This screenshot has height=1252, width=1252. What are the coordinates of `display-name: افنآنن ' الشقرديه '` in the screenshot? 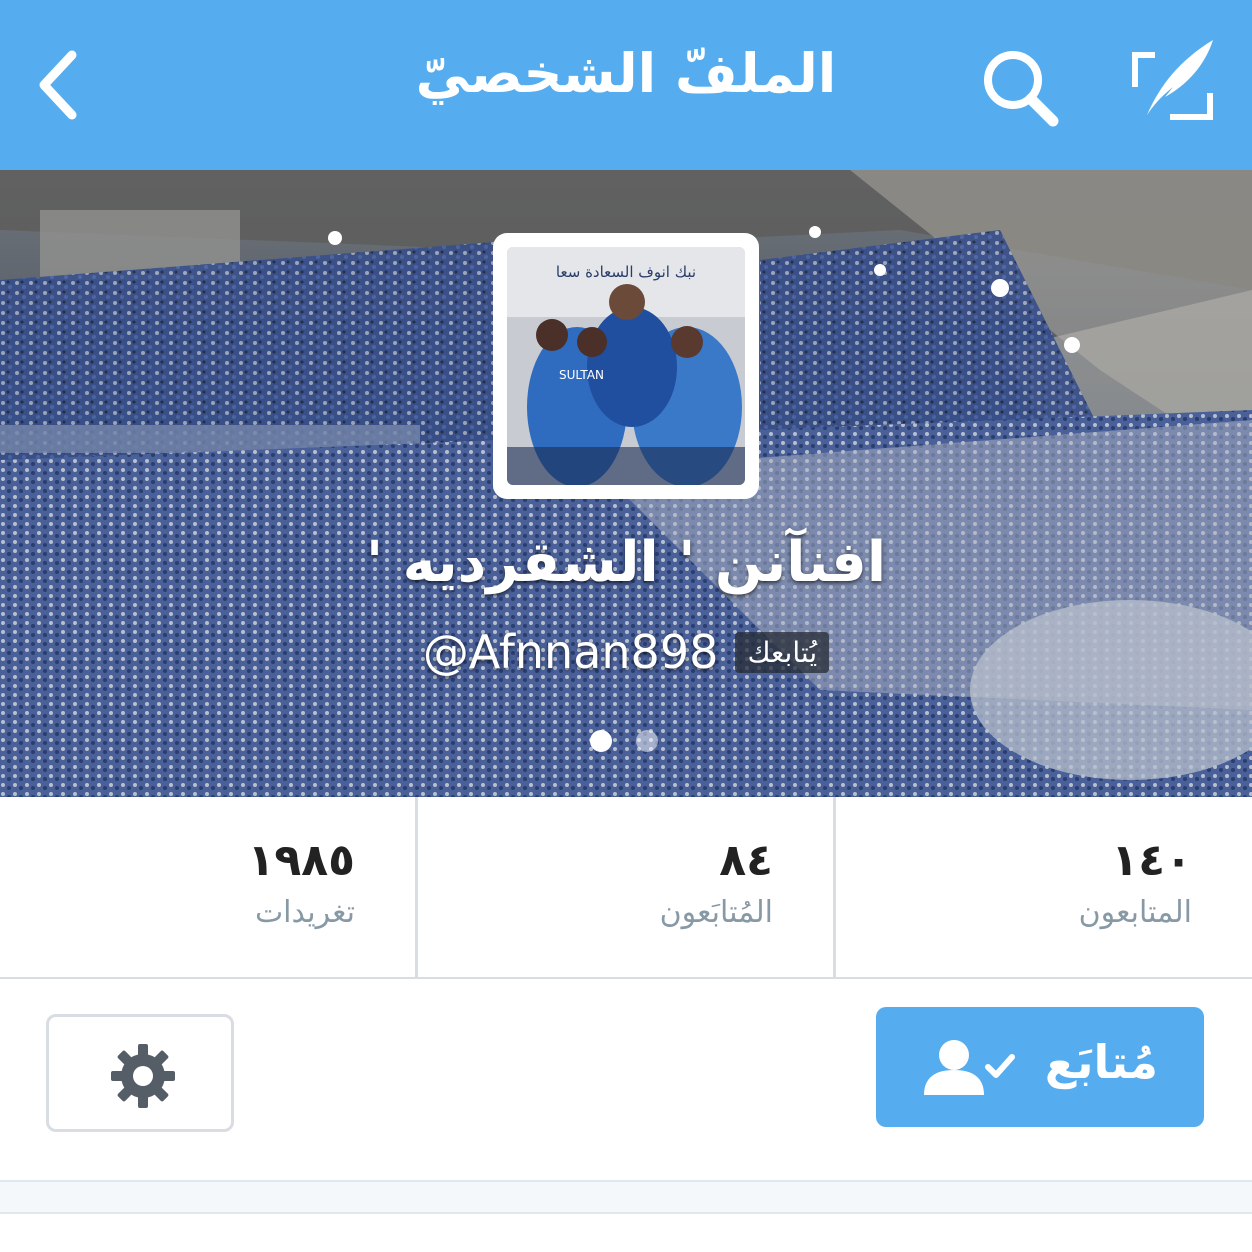 It's located at (626, 562).